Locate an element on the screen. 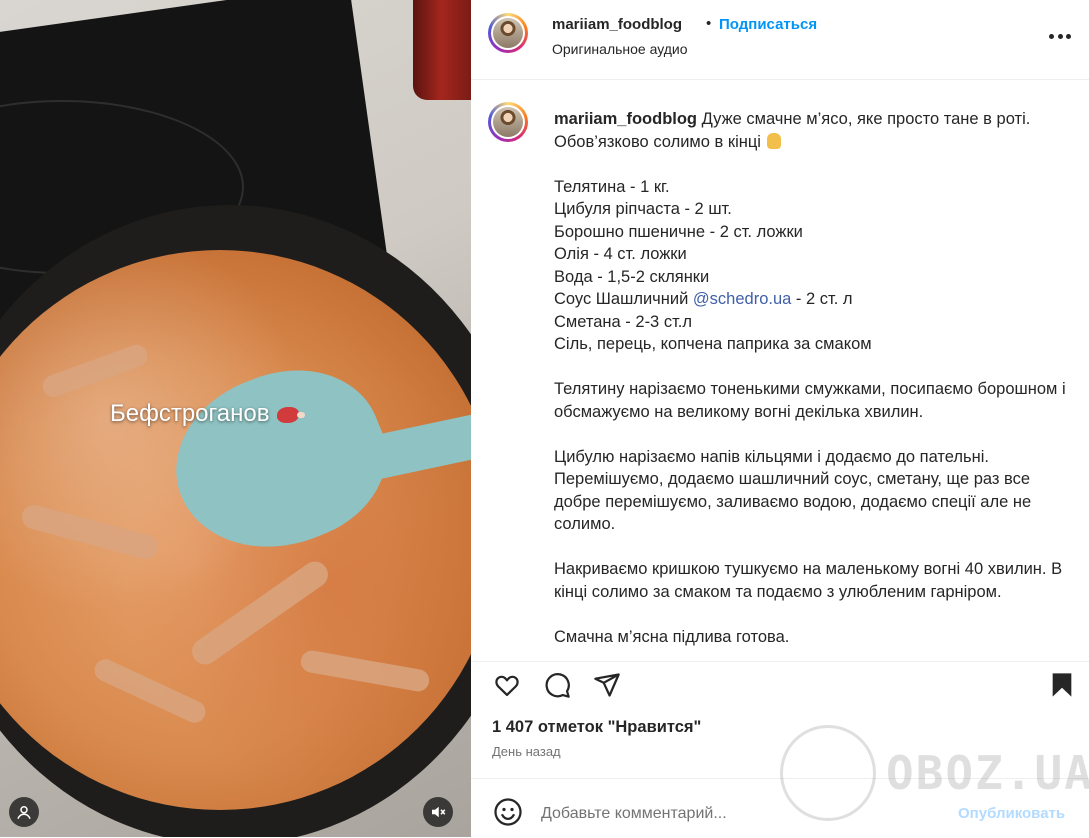 This screenshot has height=838, width=1089. caption-author-avatar is located at coordinates (508, 122).